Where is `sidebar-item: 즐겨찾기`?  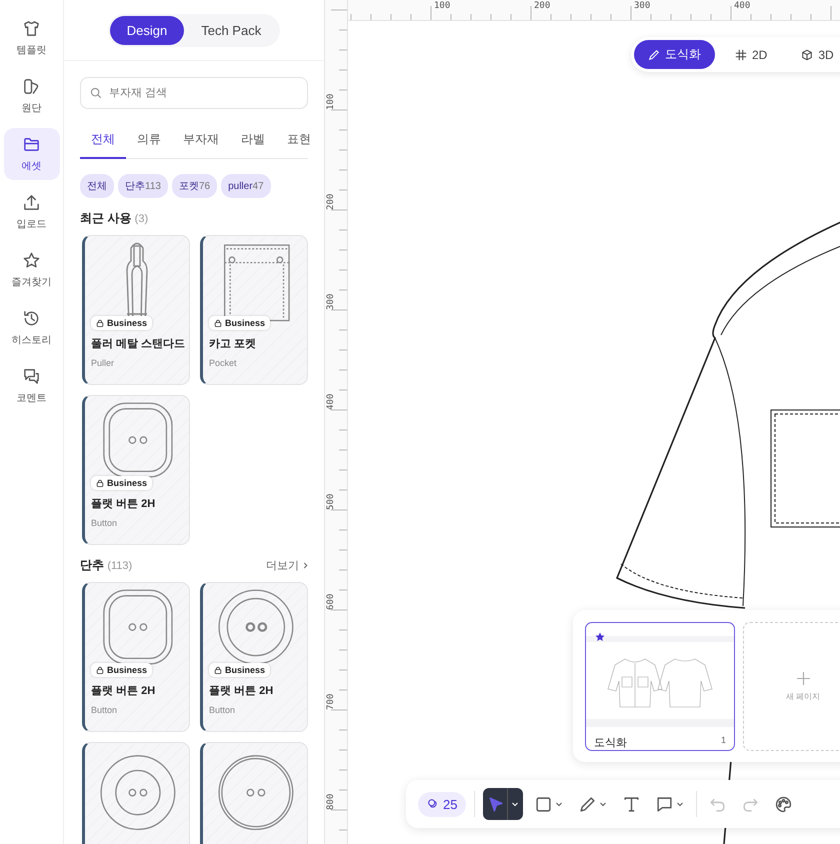 sidebar-item: 즐겨찾기 is located at coordinates (32, 270).